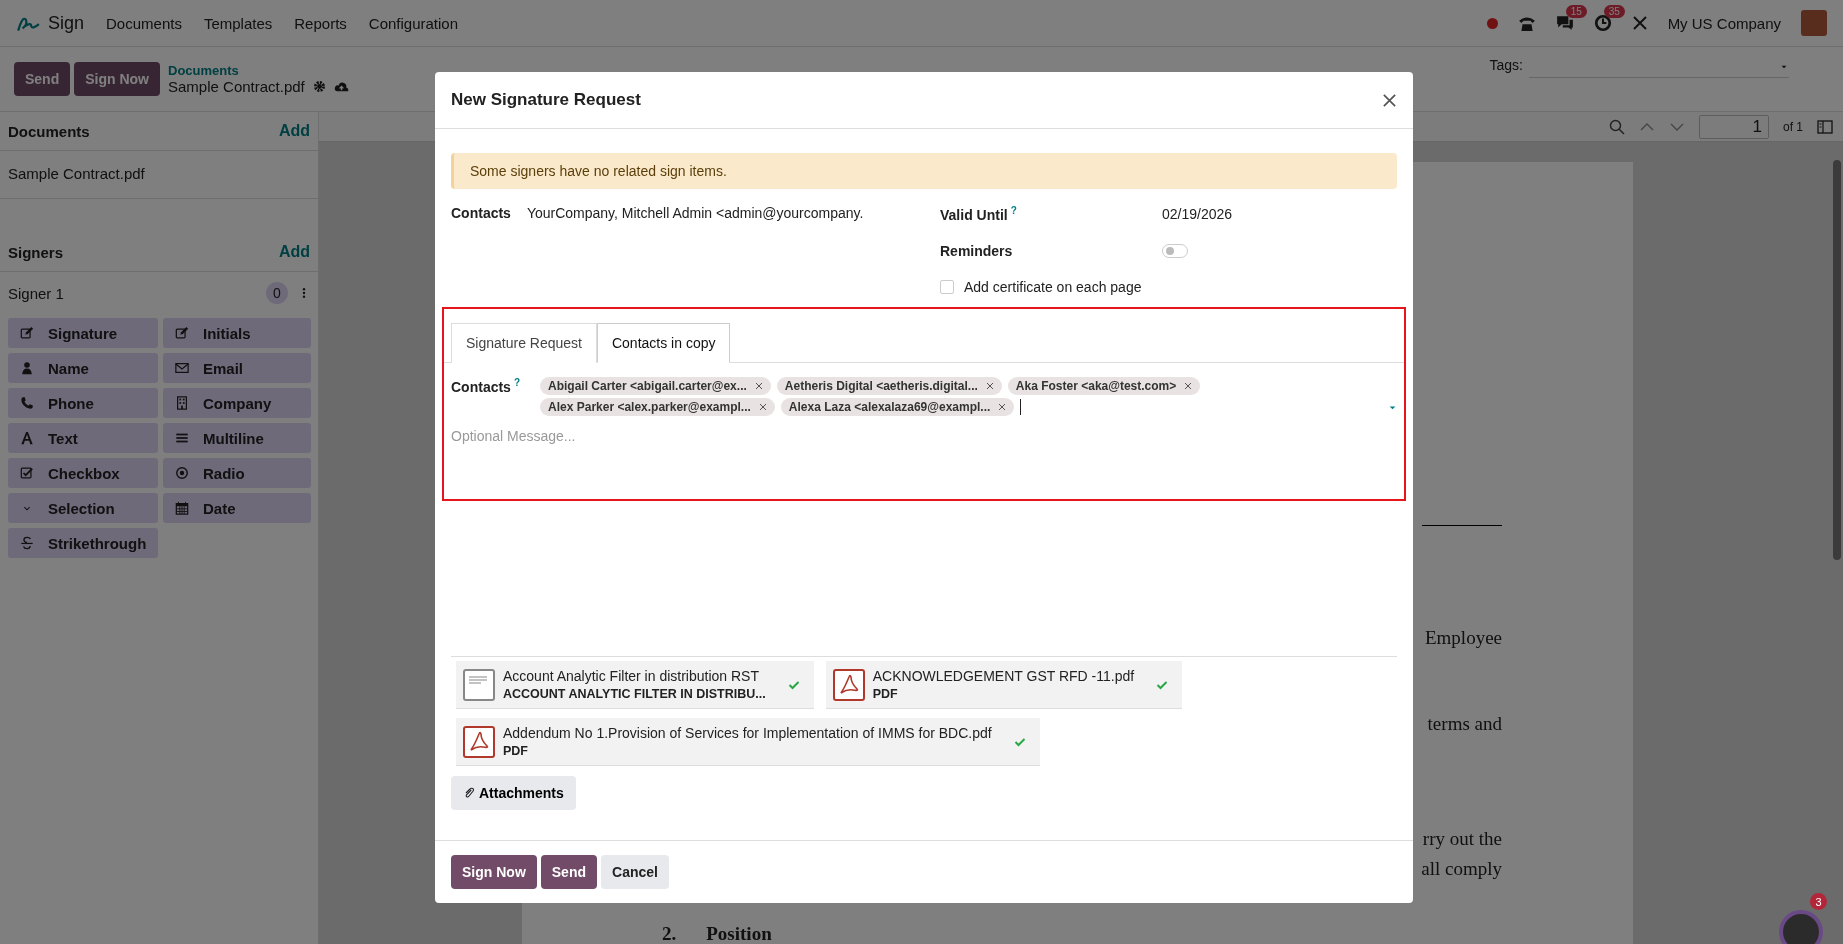  What do you see at coordinates (1506, 65) in the screenshot?
I see `tags-label: Tags:` at bounding box center [1506, 65].